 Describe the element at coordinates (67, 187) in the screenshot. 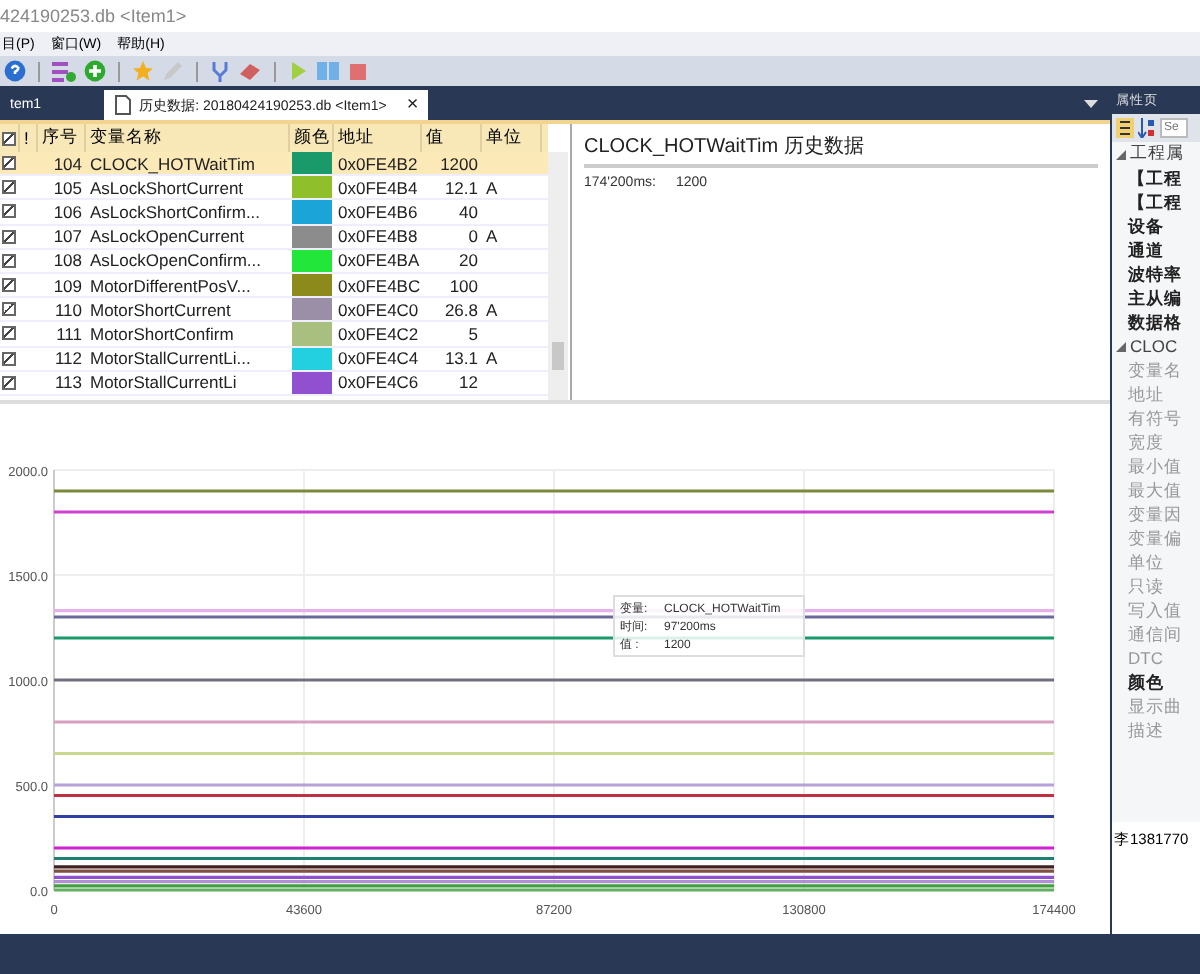

I see `table-cell-text: 105` at that location.